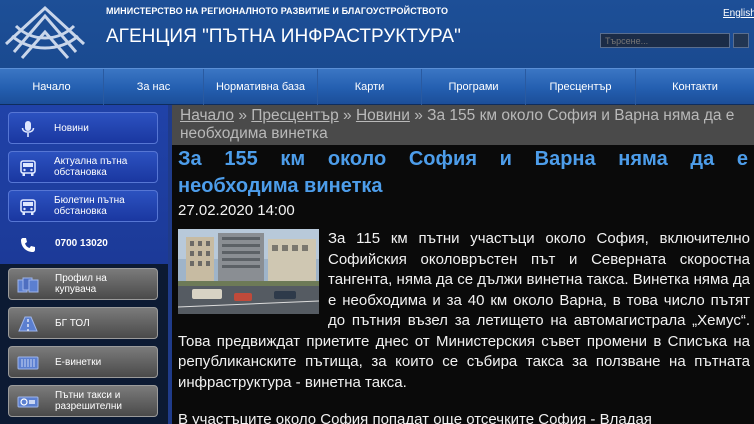 This screenshot has height=424, width=754. Describe the element at coordinates (280, 186) in the screenshot. I see `article-title-line-2: необходима винетка` at that location.